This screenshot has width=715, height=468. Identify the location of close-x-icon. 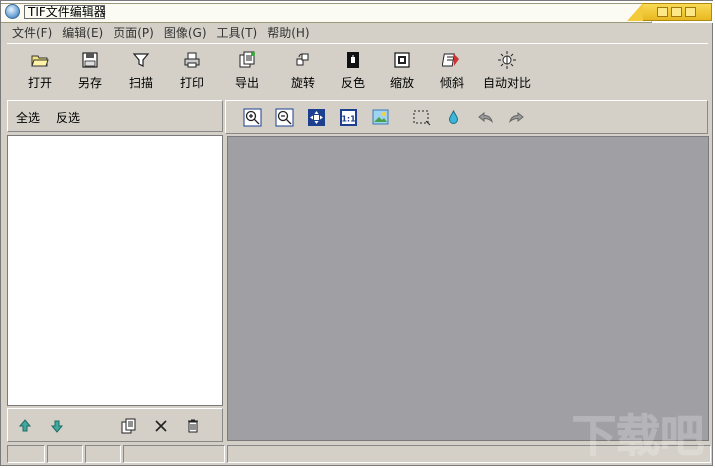
(161, 426).